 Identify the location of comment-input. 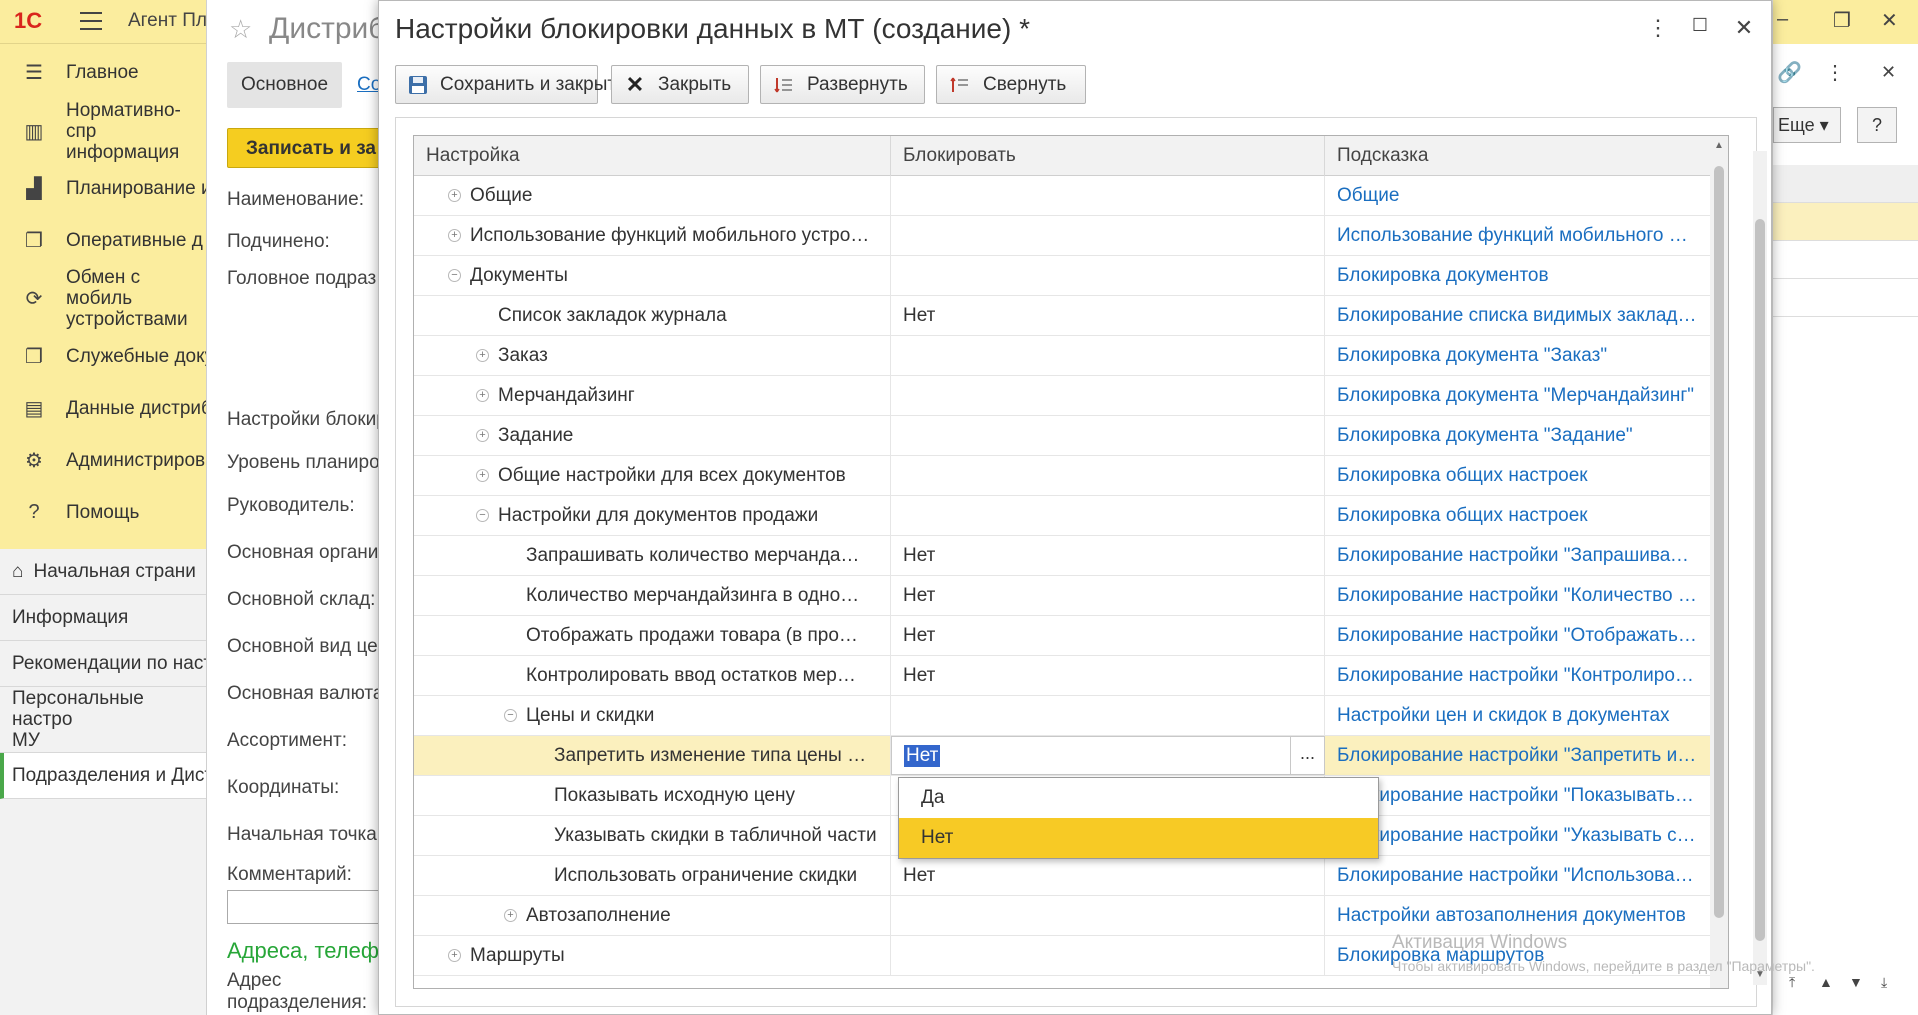
(302, 907).